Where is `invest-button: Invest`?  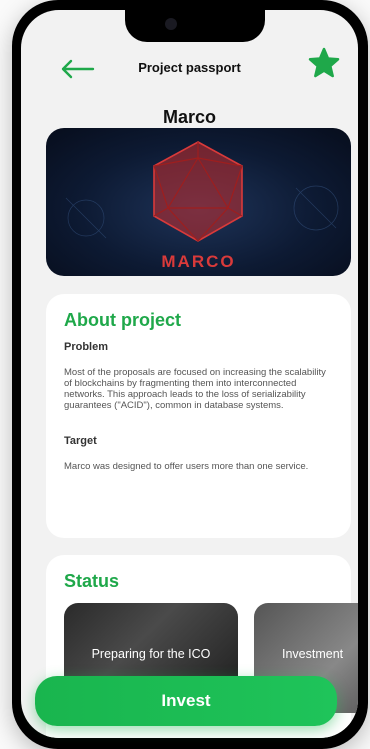
invest-button: Invest is located at coordinates (186, 701).